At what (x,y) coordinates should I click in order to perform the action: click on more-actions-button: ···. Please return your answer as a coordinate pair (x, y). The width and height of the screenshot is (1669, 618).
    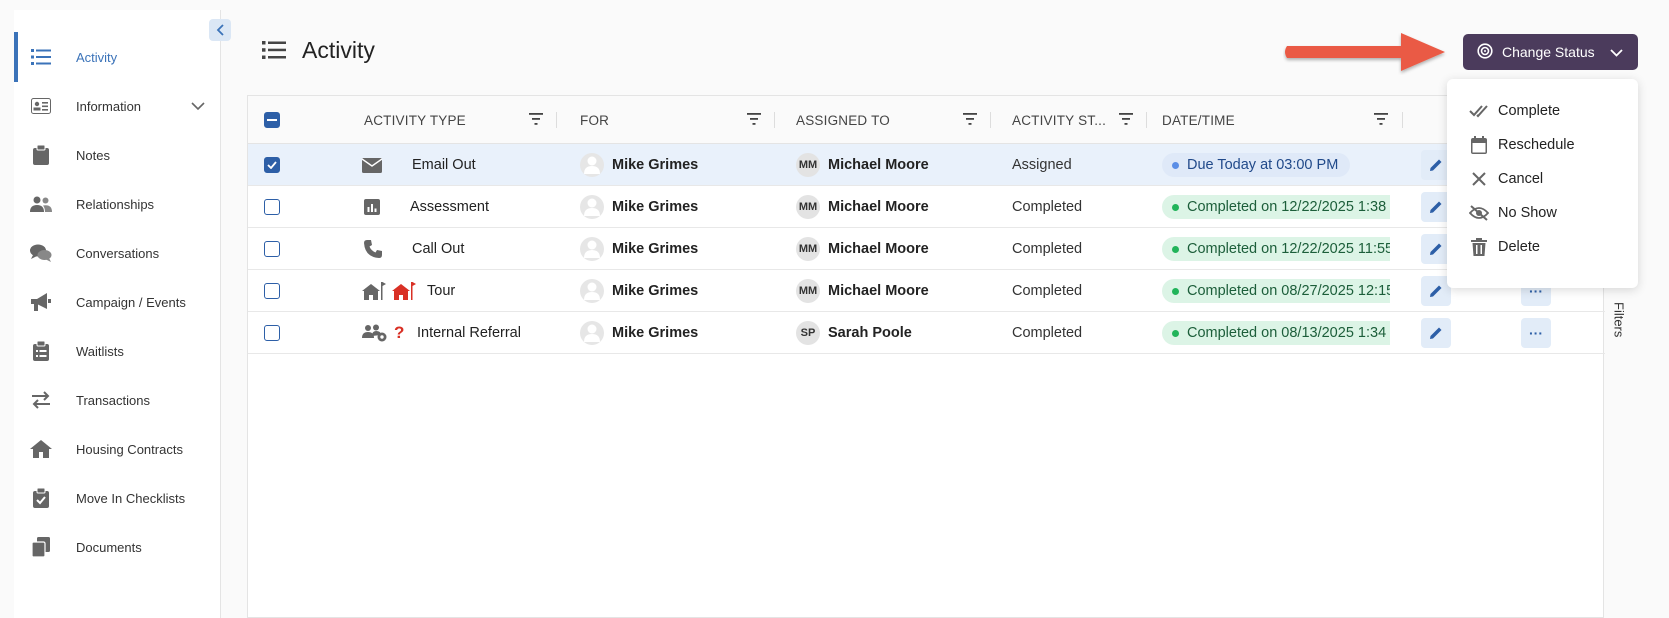
    Looking at the image, I should click on (1536, 333).